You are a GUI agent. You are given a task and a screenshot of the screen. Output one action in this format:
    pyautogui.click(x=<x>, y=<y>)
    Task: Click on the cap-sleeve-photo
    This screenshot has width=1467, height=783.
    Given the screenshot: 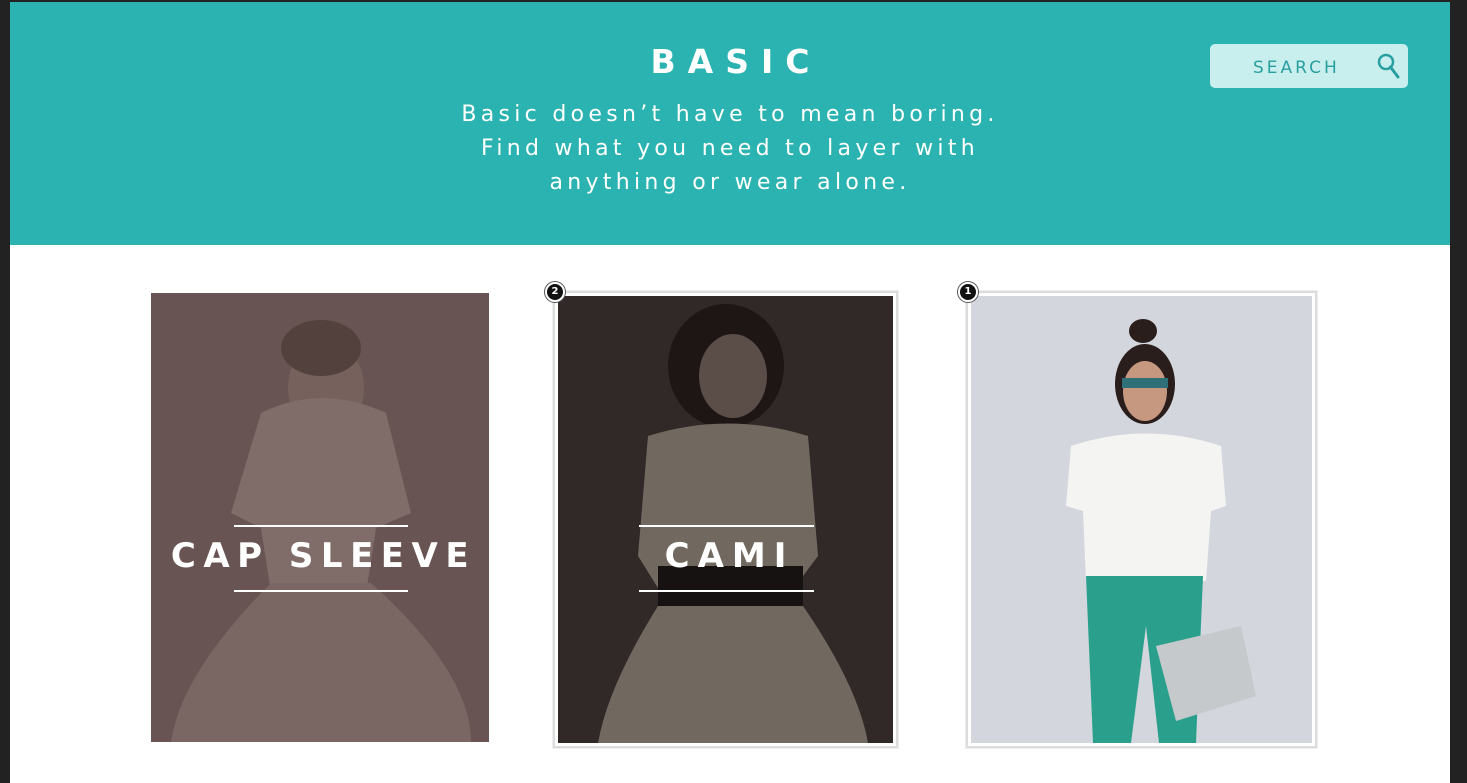 What is the action you would take?
    pyautogui.click(x=320, y=517)
    